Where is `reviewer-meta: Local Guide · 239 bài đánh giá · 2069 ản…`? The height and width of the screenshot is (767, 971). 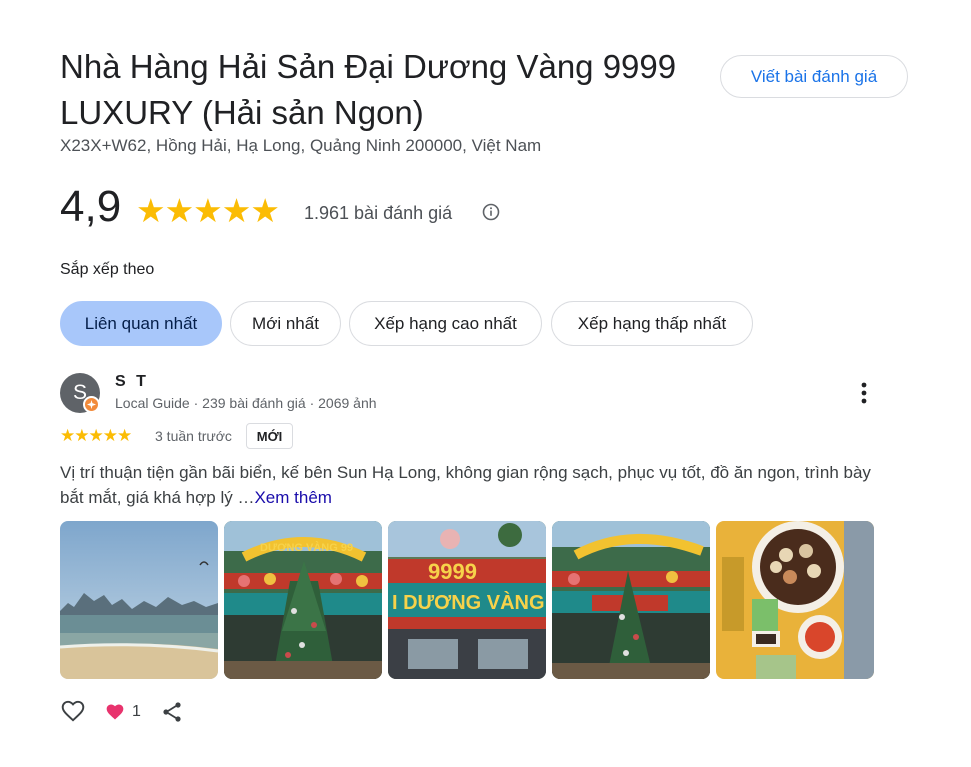 reviewer-meta: Local Guide · 239 bài đánh giá · 2069 ản… is located at coordinates (246, 403).